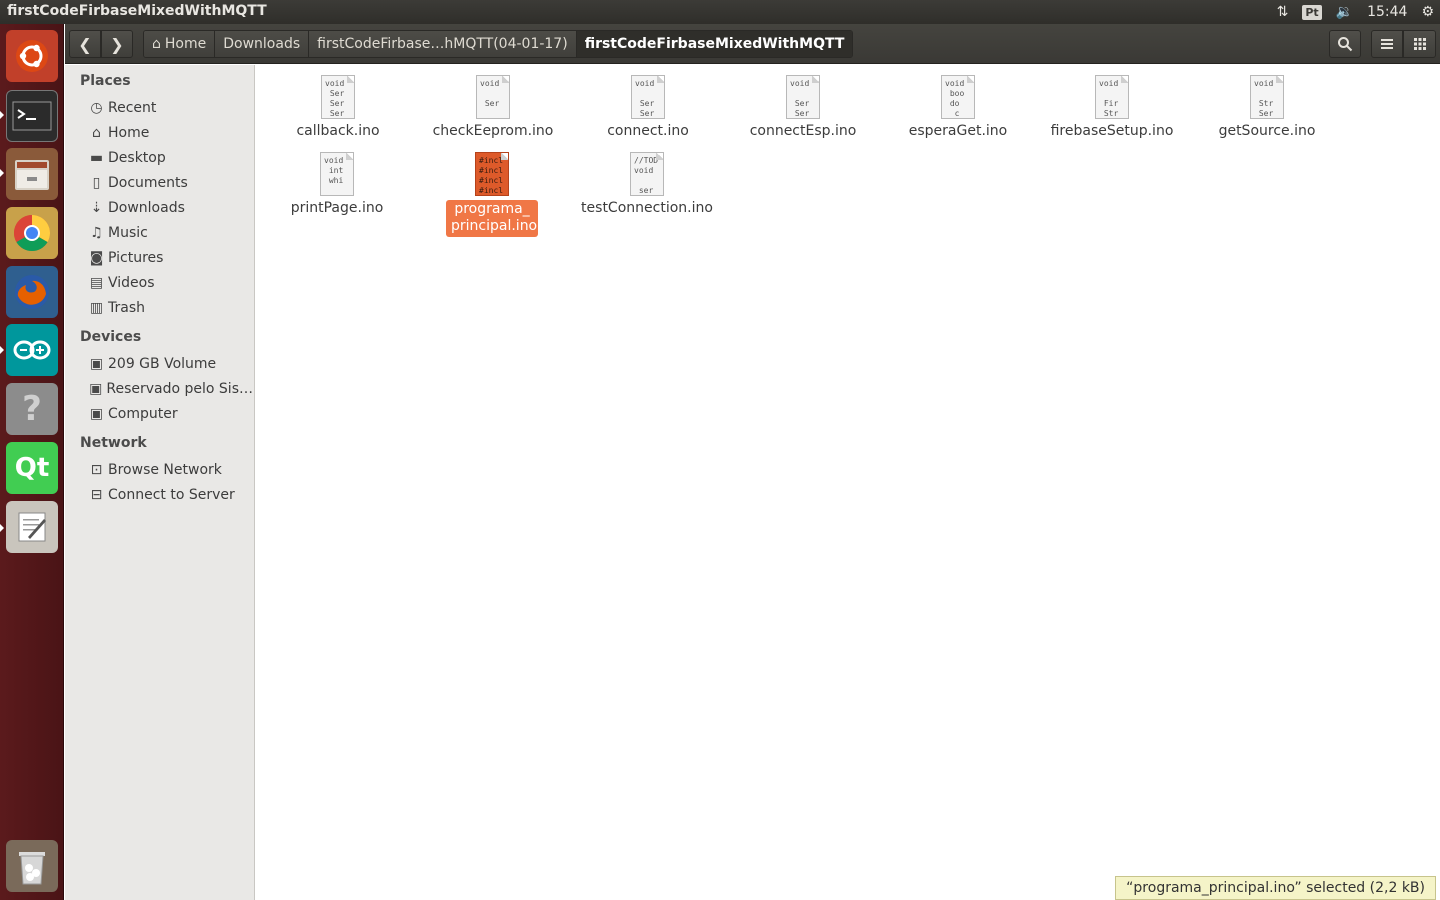  What do you see at coordinates (170, 364) in the screenshot?
I see `sidebar-item-volume: ▣ 209 GB Volume` at bounding box center [170, 364].